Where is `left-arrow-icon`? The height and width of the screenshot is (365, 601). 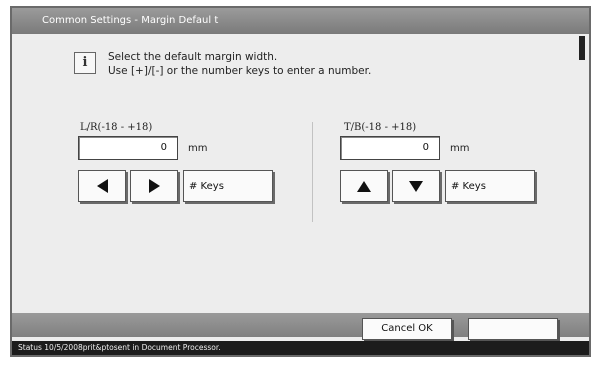
left-arrow-icon is located at coordinates (102, 186).